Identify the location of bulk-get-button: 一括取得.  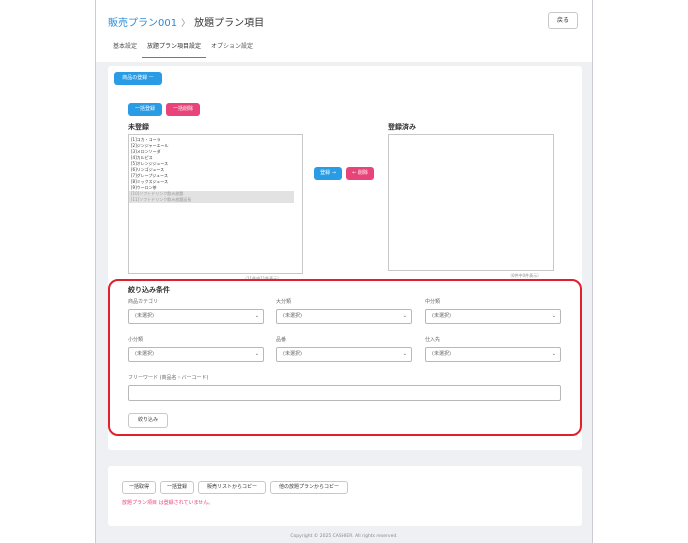
(139, 487).